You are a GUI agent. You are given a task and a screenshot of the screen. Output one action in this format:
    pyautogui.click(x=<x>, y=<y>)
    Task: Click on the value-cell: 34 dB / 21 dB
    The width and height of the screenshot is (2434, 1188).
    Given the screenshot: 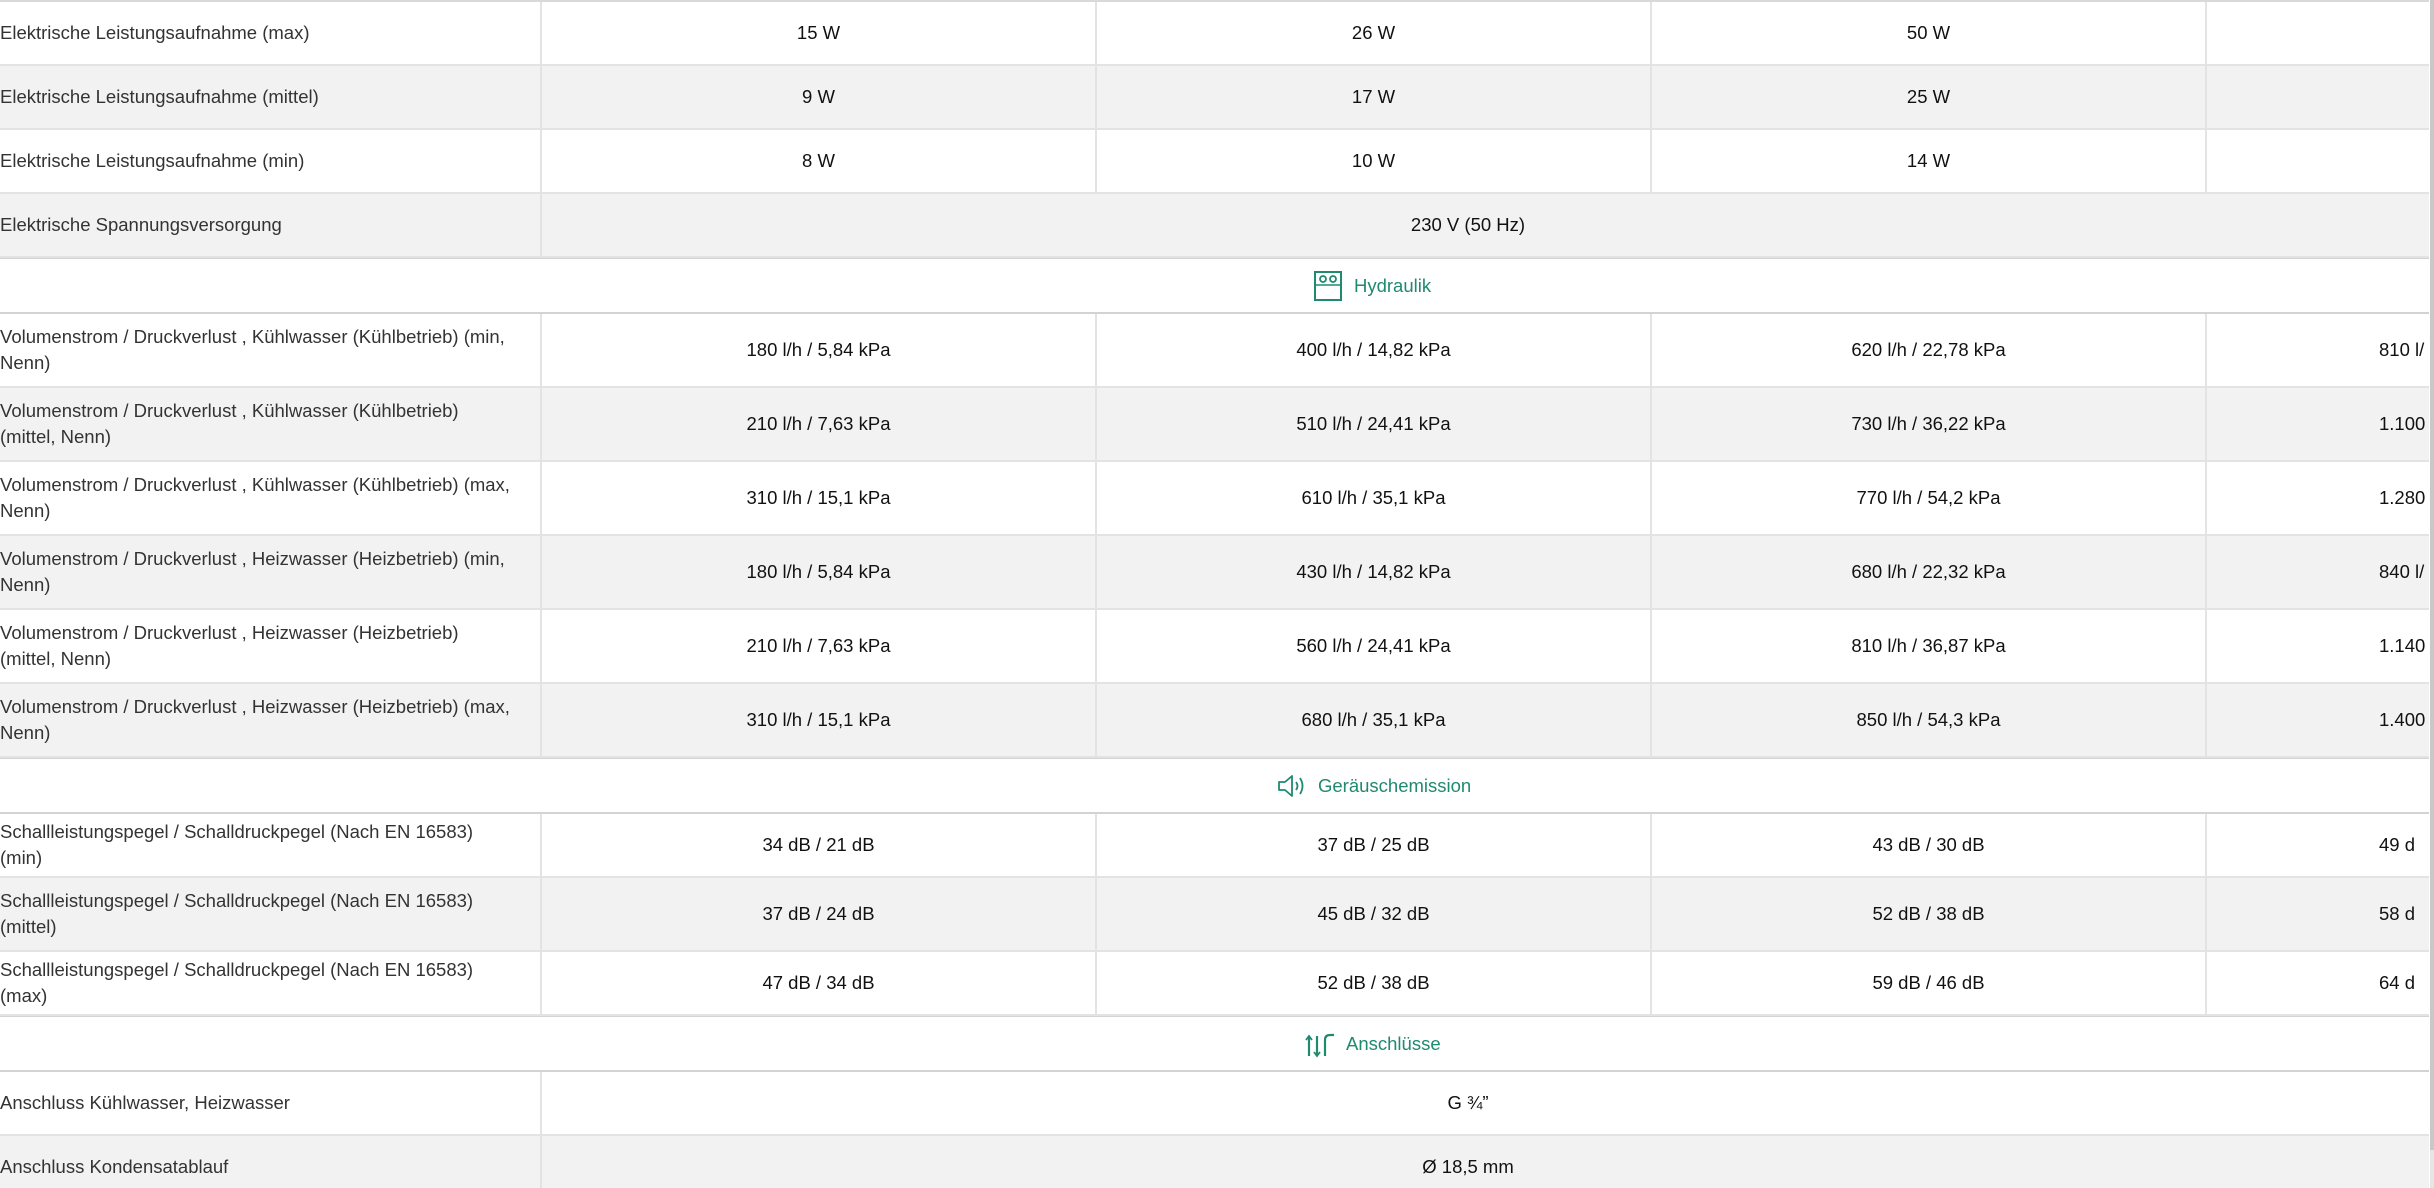 What is the action you would take?
    pyautogui.click(x=819, y=845)
    